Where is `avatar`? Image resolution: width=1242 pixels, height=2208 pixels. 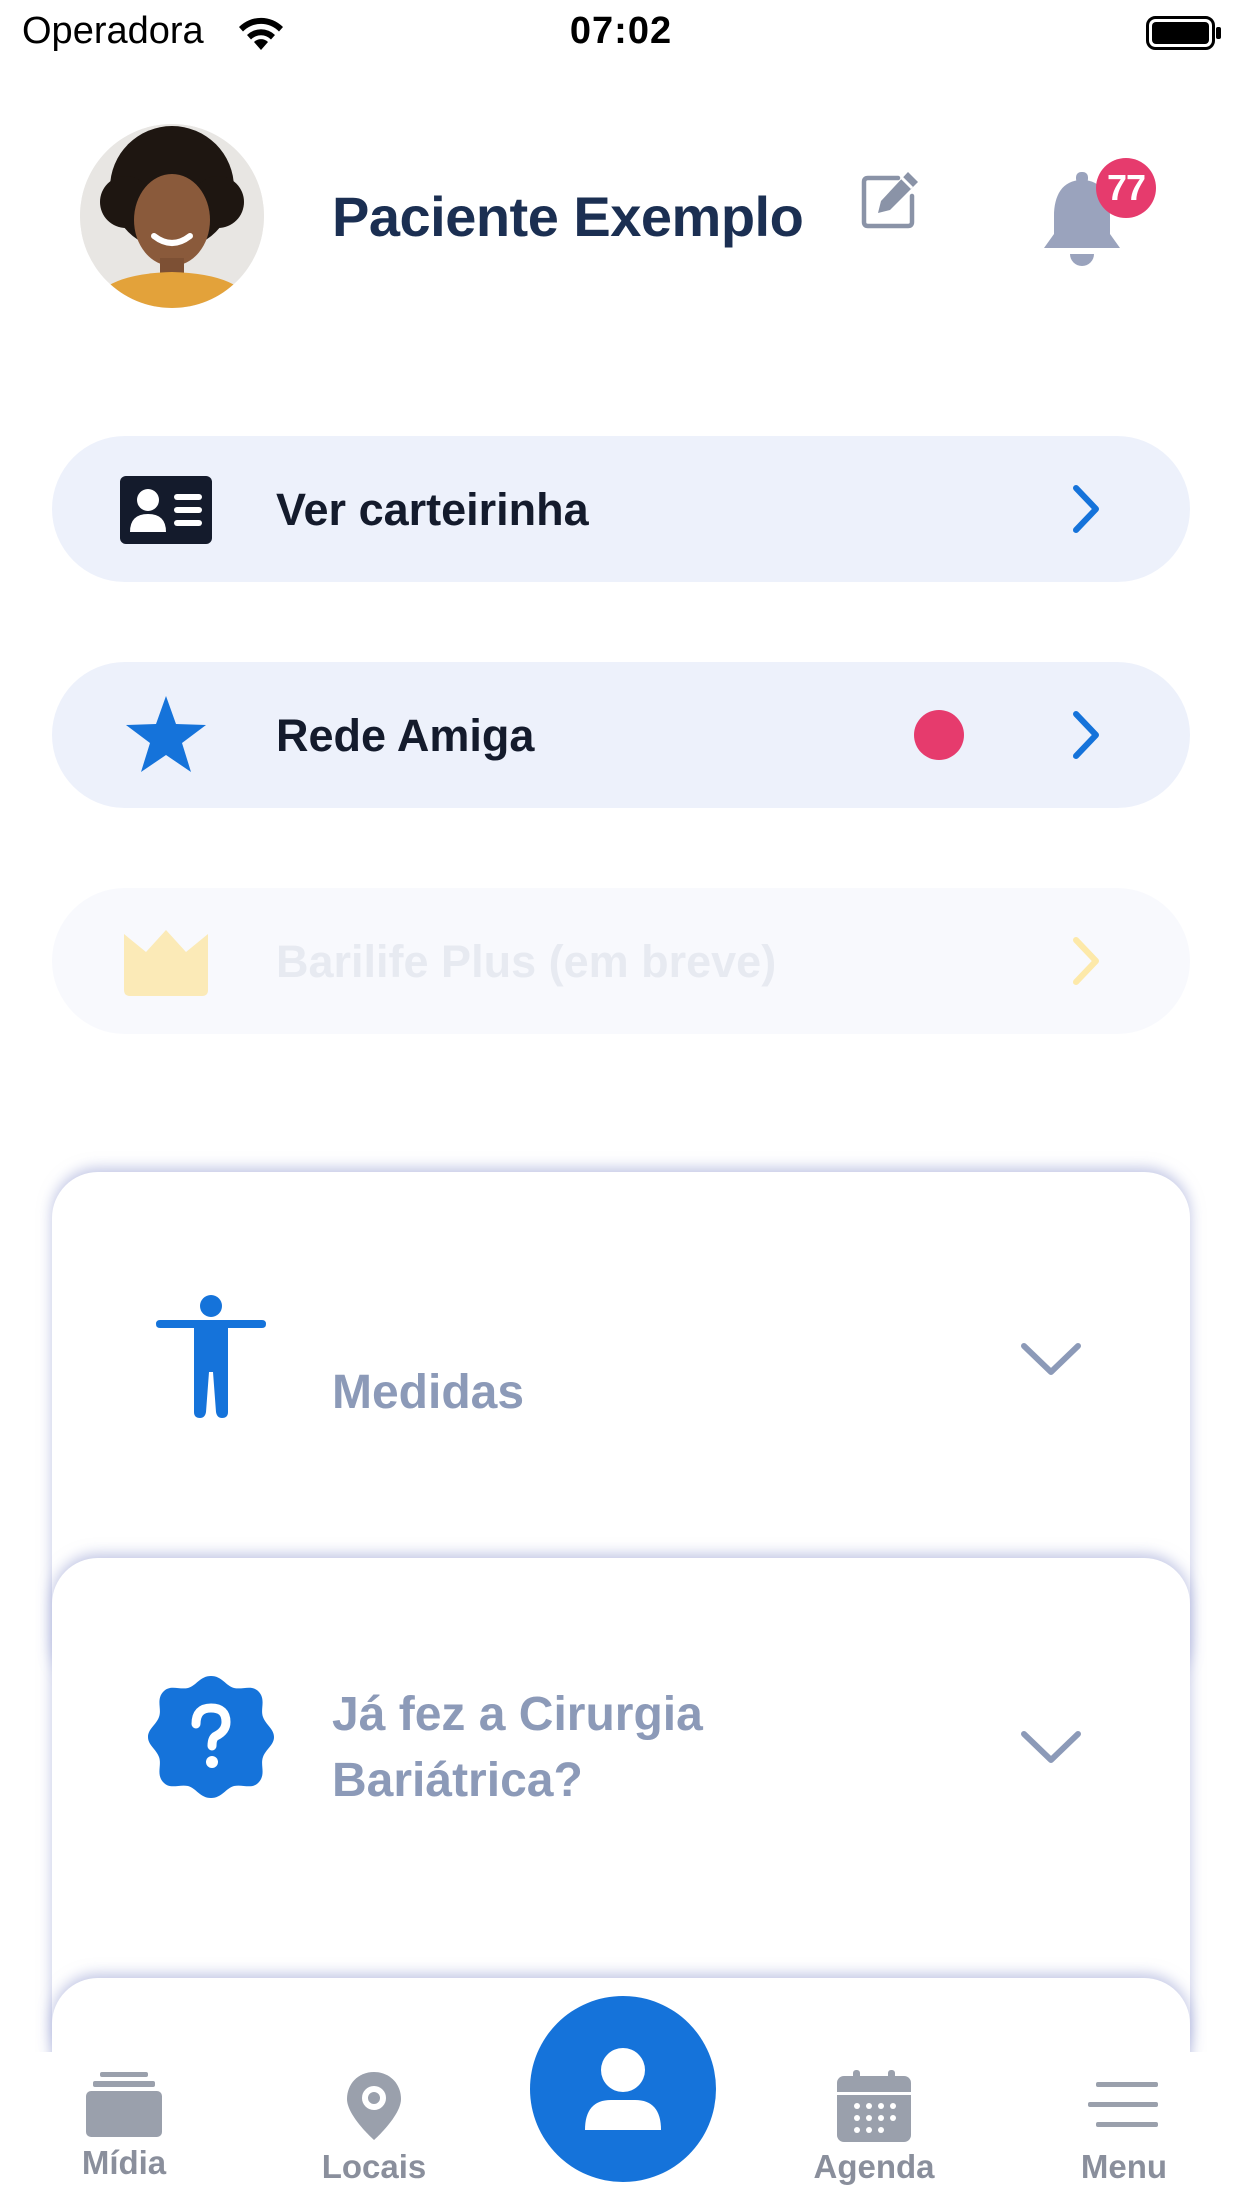
avatar is located at coordinates (172, 216).